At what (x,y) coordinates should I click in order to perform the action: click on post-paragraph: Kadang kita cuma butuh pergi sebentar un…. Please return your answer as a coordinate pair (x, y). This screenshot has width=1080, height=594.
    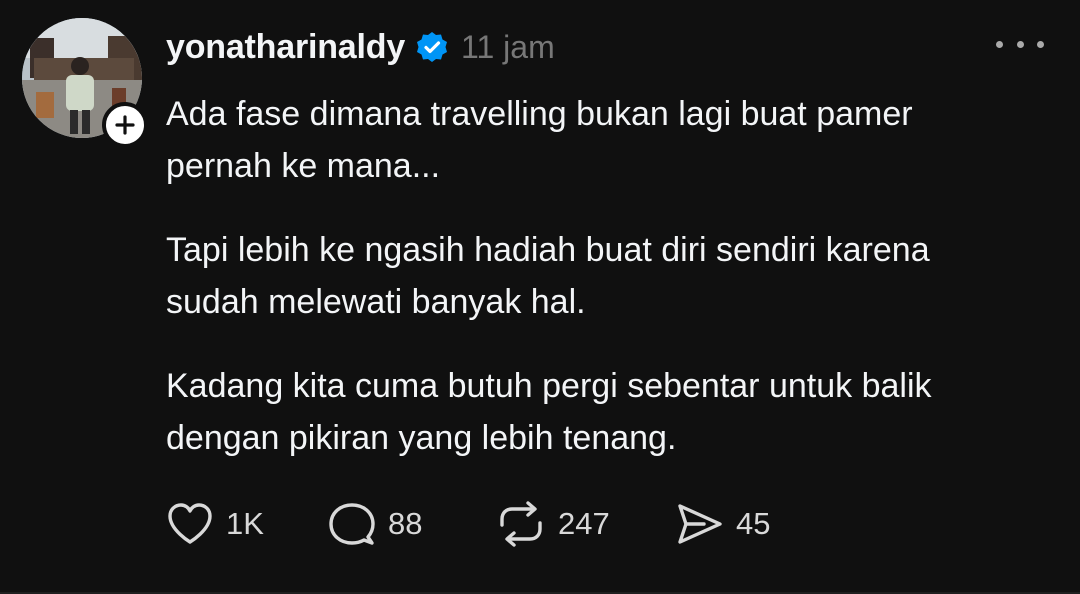
    Looking at the image, I should click on (549, 412).